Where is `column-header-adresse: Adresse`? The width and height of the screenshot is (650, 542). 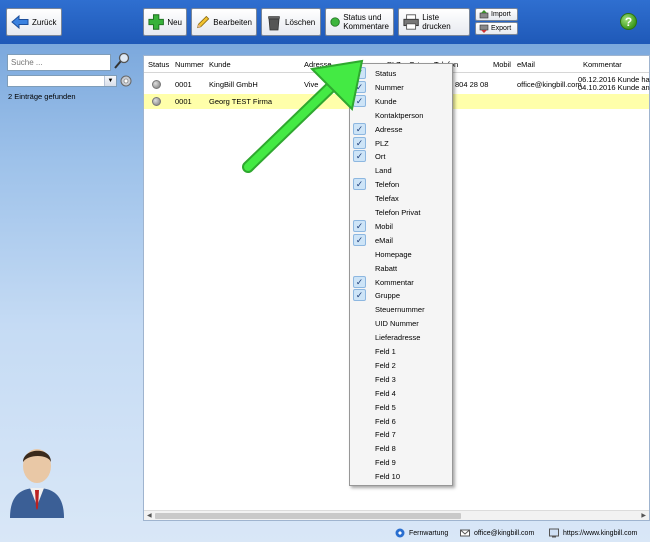
column-header-adresse: Adresse is located at coordinates (318, 64).